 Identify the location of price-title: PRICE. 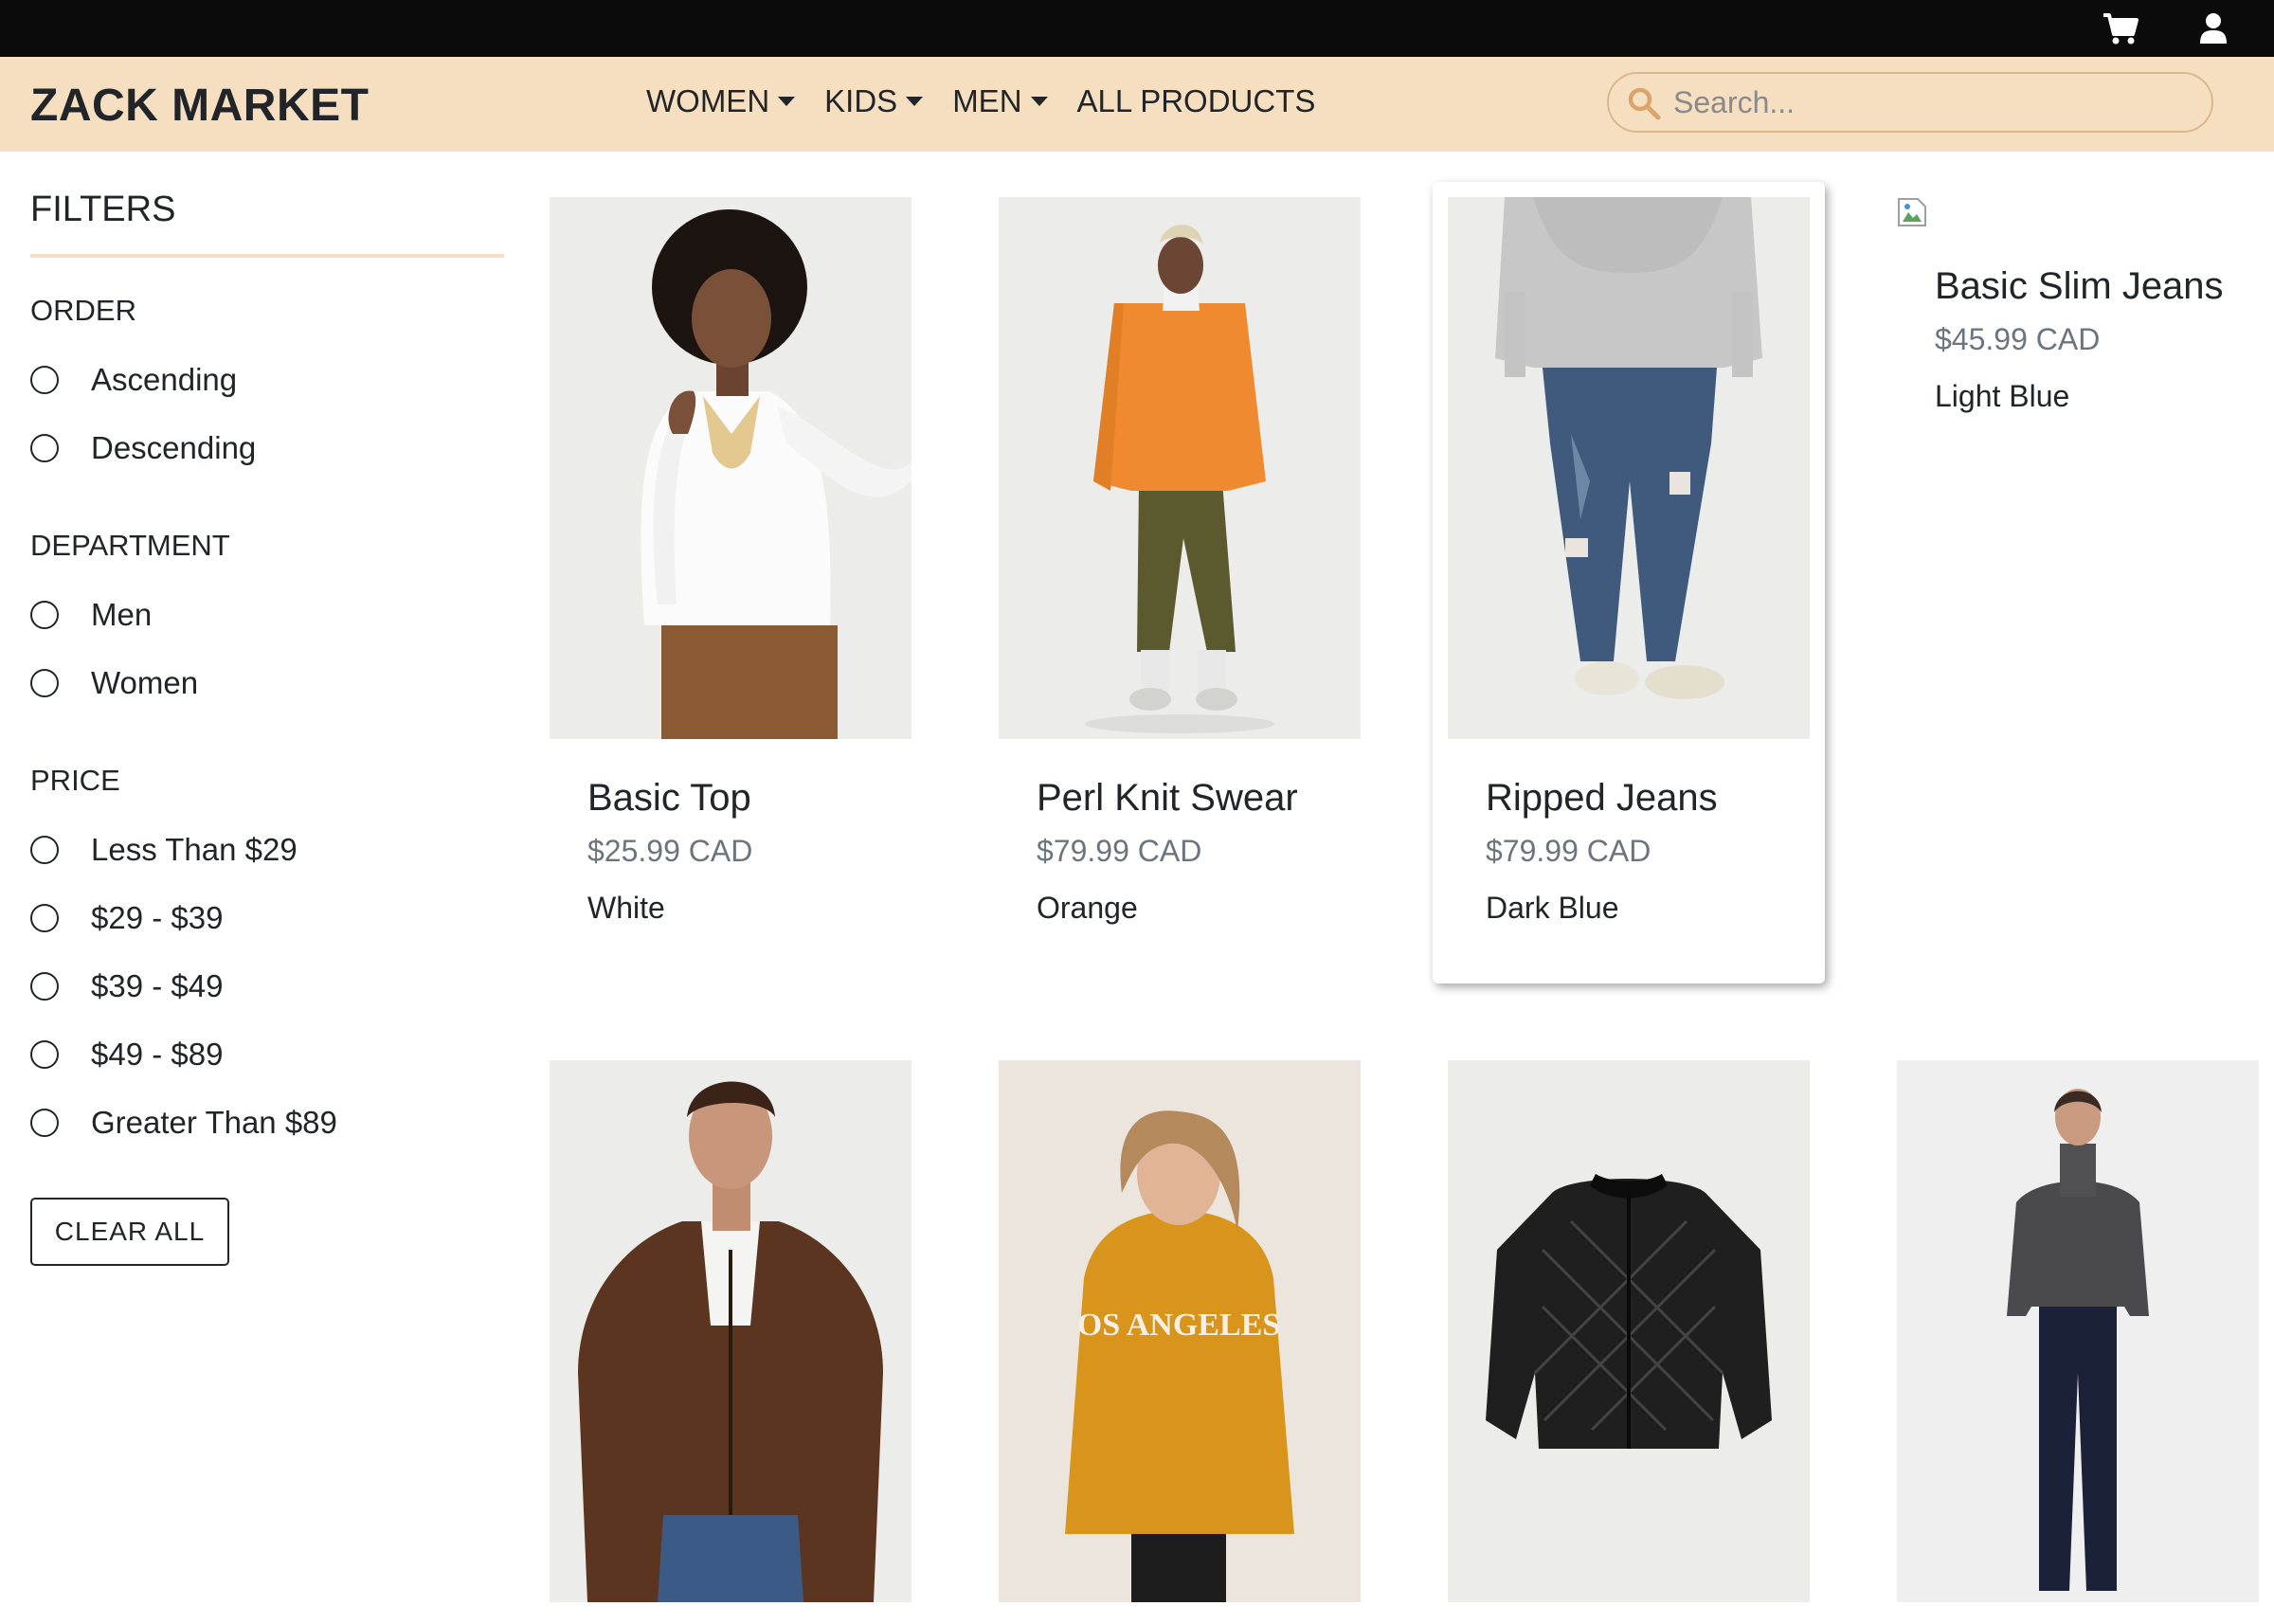
(75, 780).